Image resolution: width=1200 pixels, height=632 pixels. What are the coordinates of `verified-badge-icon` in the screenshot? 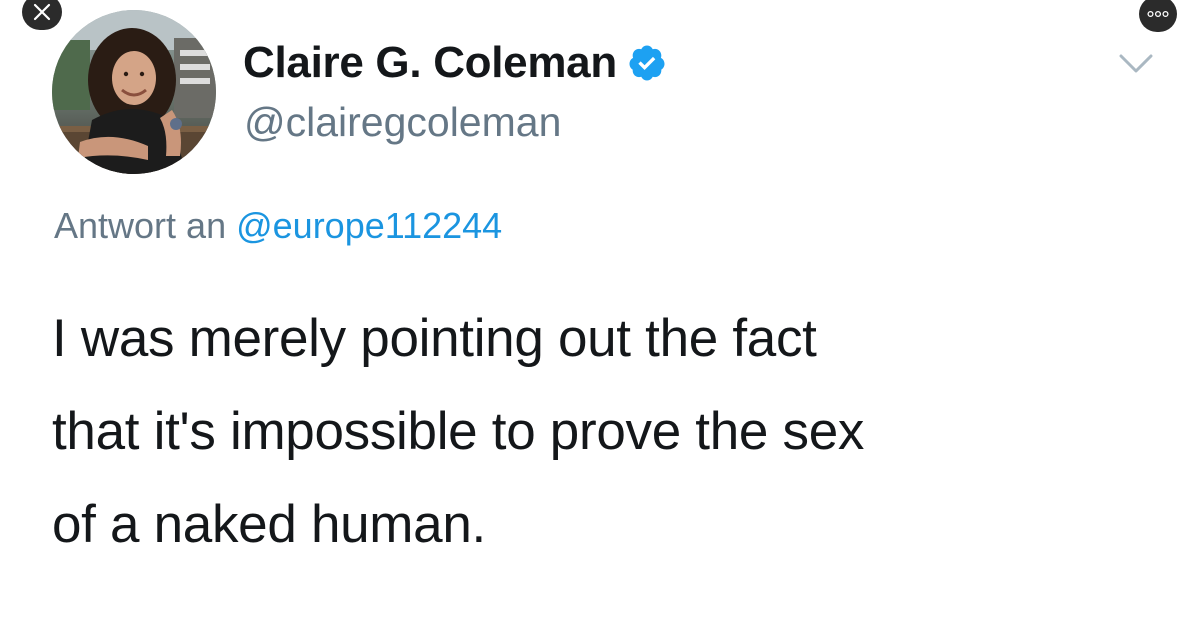 It's located at (647, 63).